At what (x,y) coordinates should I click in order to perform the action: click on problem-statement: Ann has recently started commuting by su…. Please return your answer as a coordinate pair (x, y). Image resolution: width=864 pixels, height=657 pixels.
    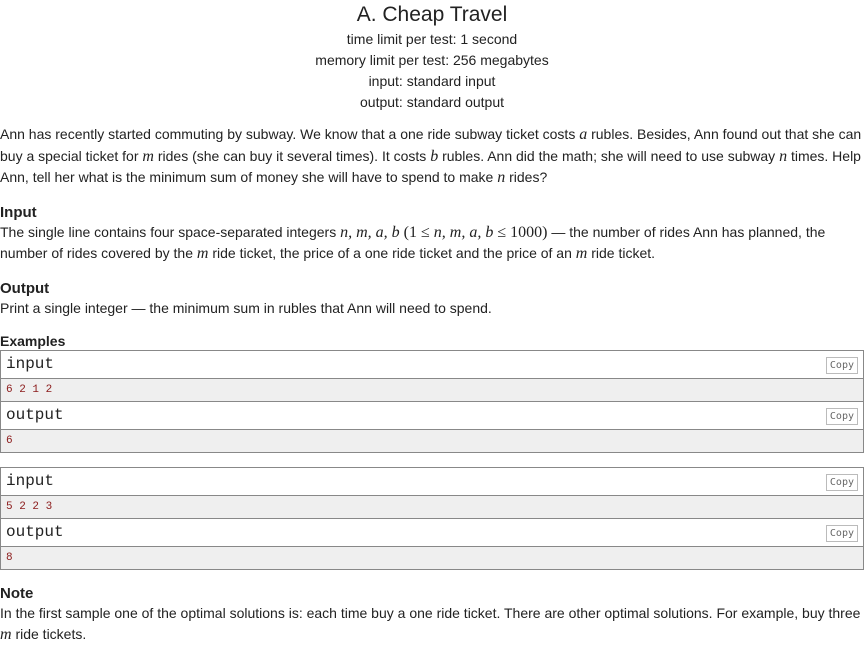
    Looking at the image, I should click on (431, 156).